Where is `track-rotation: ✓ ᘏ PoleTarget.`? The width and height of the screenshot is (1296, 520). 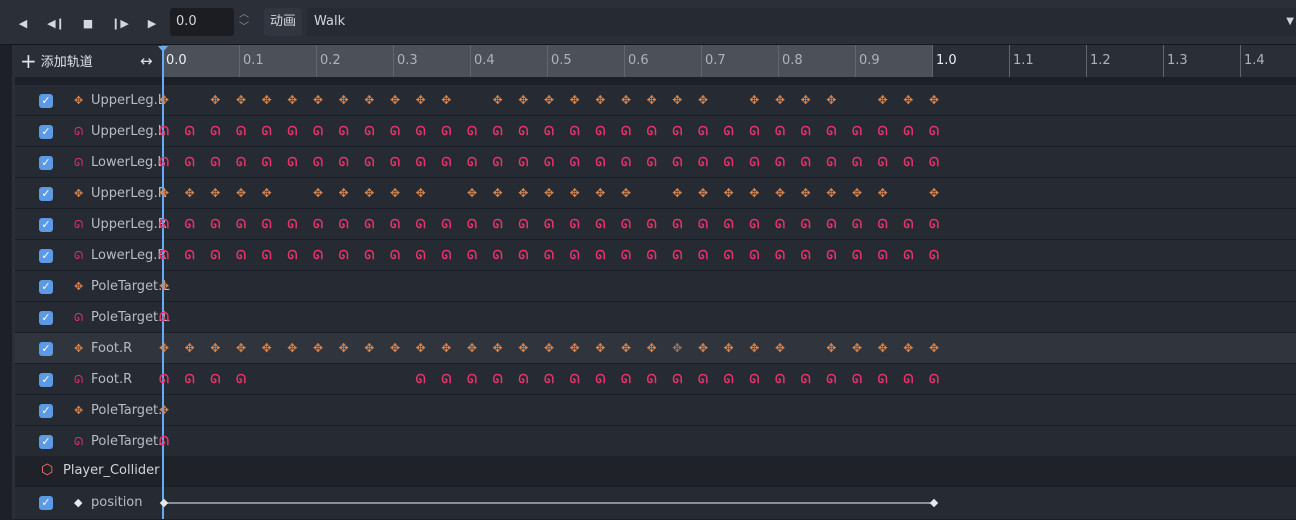
track-rotation: ✓ ᘏ PoleTarget. is located at coordinates (655, 441).